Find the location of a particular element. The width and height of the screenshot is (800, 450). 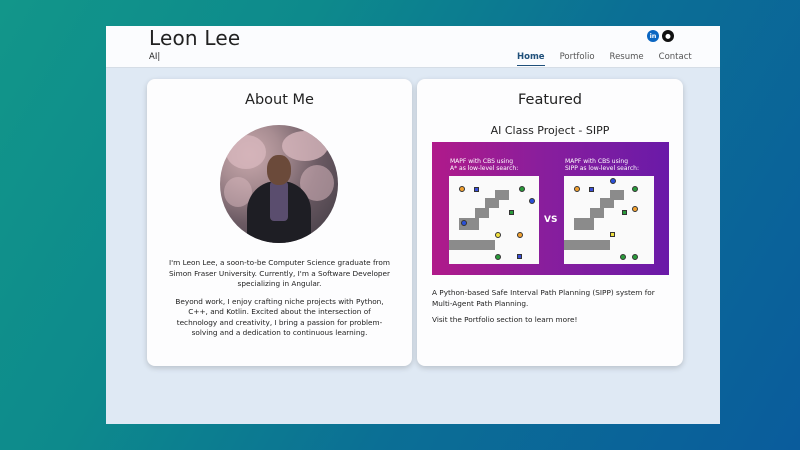

main-nav: Home Portfolio Resume Contact is located at coordinates (604, 59).